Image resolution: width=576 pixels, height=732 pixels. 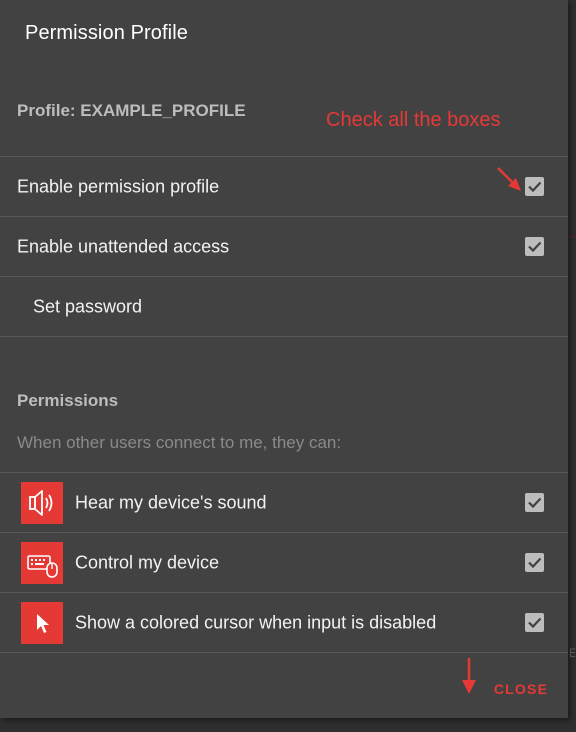 What do you see at coordinates (284, 563) in the screenshot?
I see `permission-control-device-row: Control my device` at bounding box center [284, 563].